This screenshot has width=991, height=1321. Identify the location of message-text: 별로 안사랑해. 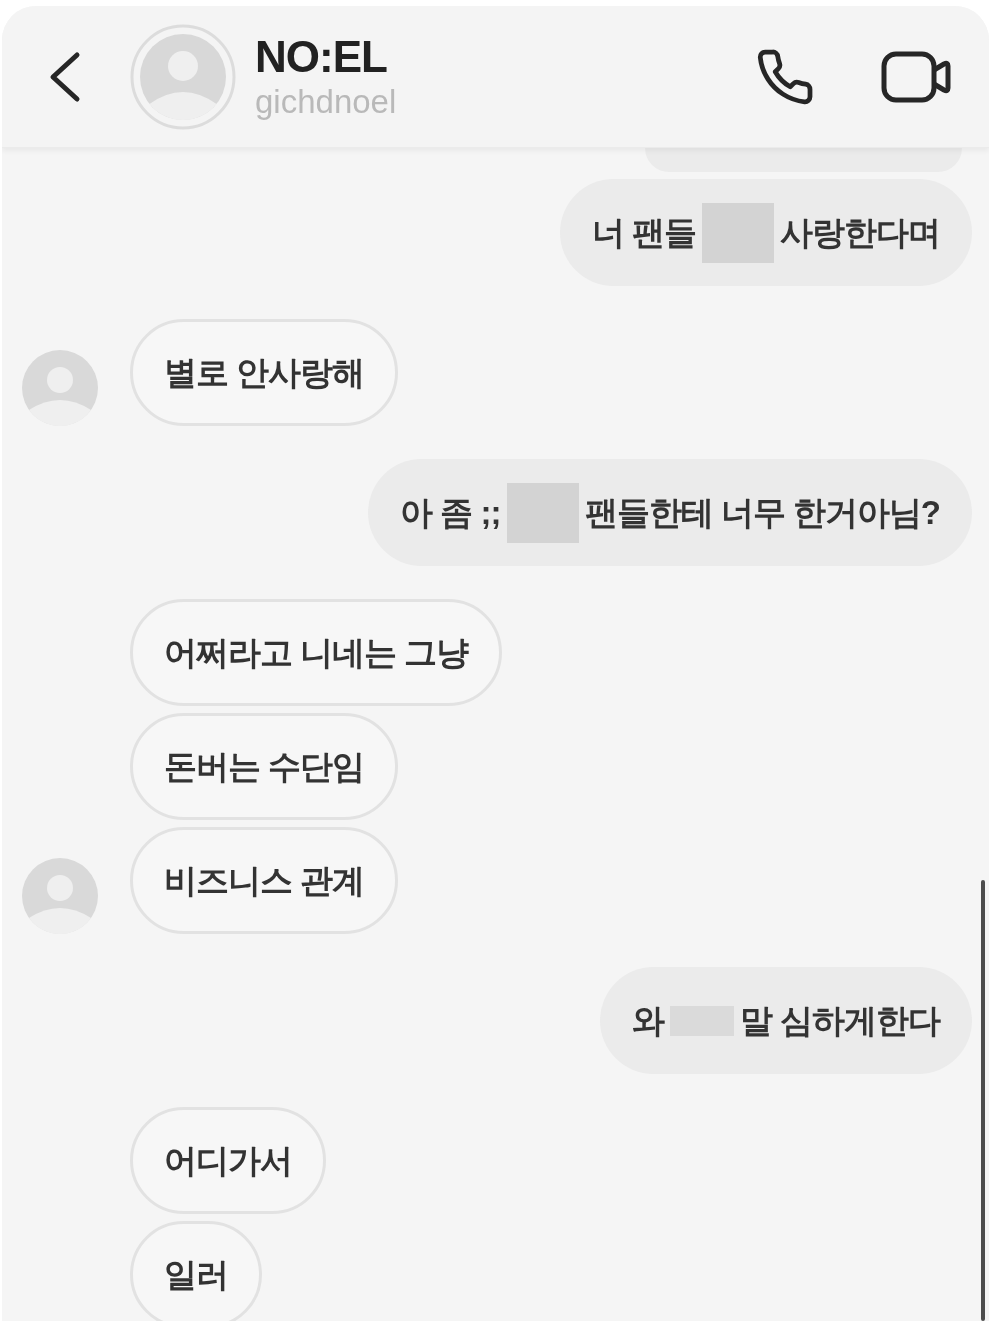
(264, 373).